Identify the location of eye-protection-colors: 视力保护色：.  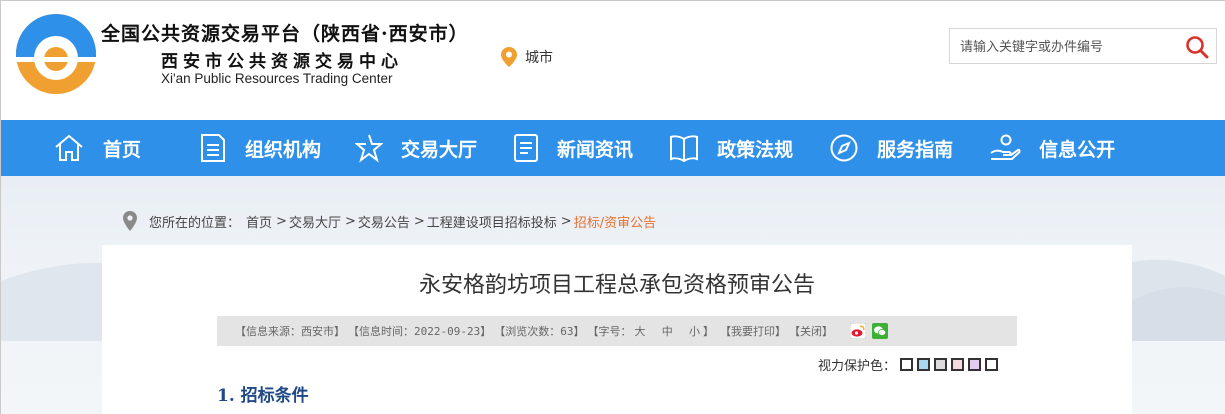
(908, 364).